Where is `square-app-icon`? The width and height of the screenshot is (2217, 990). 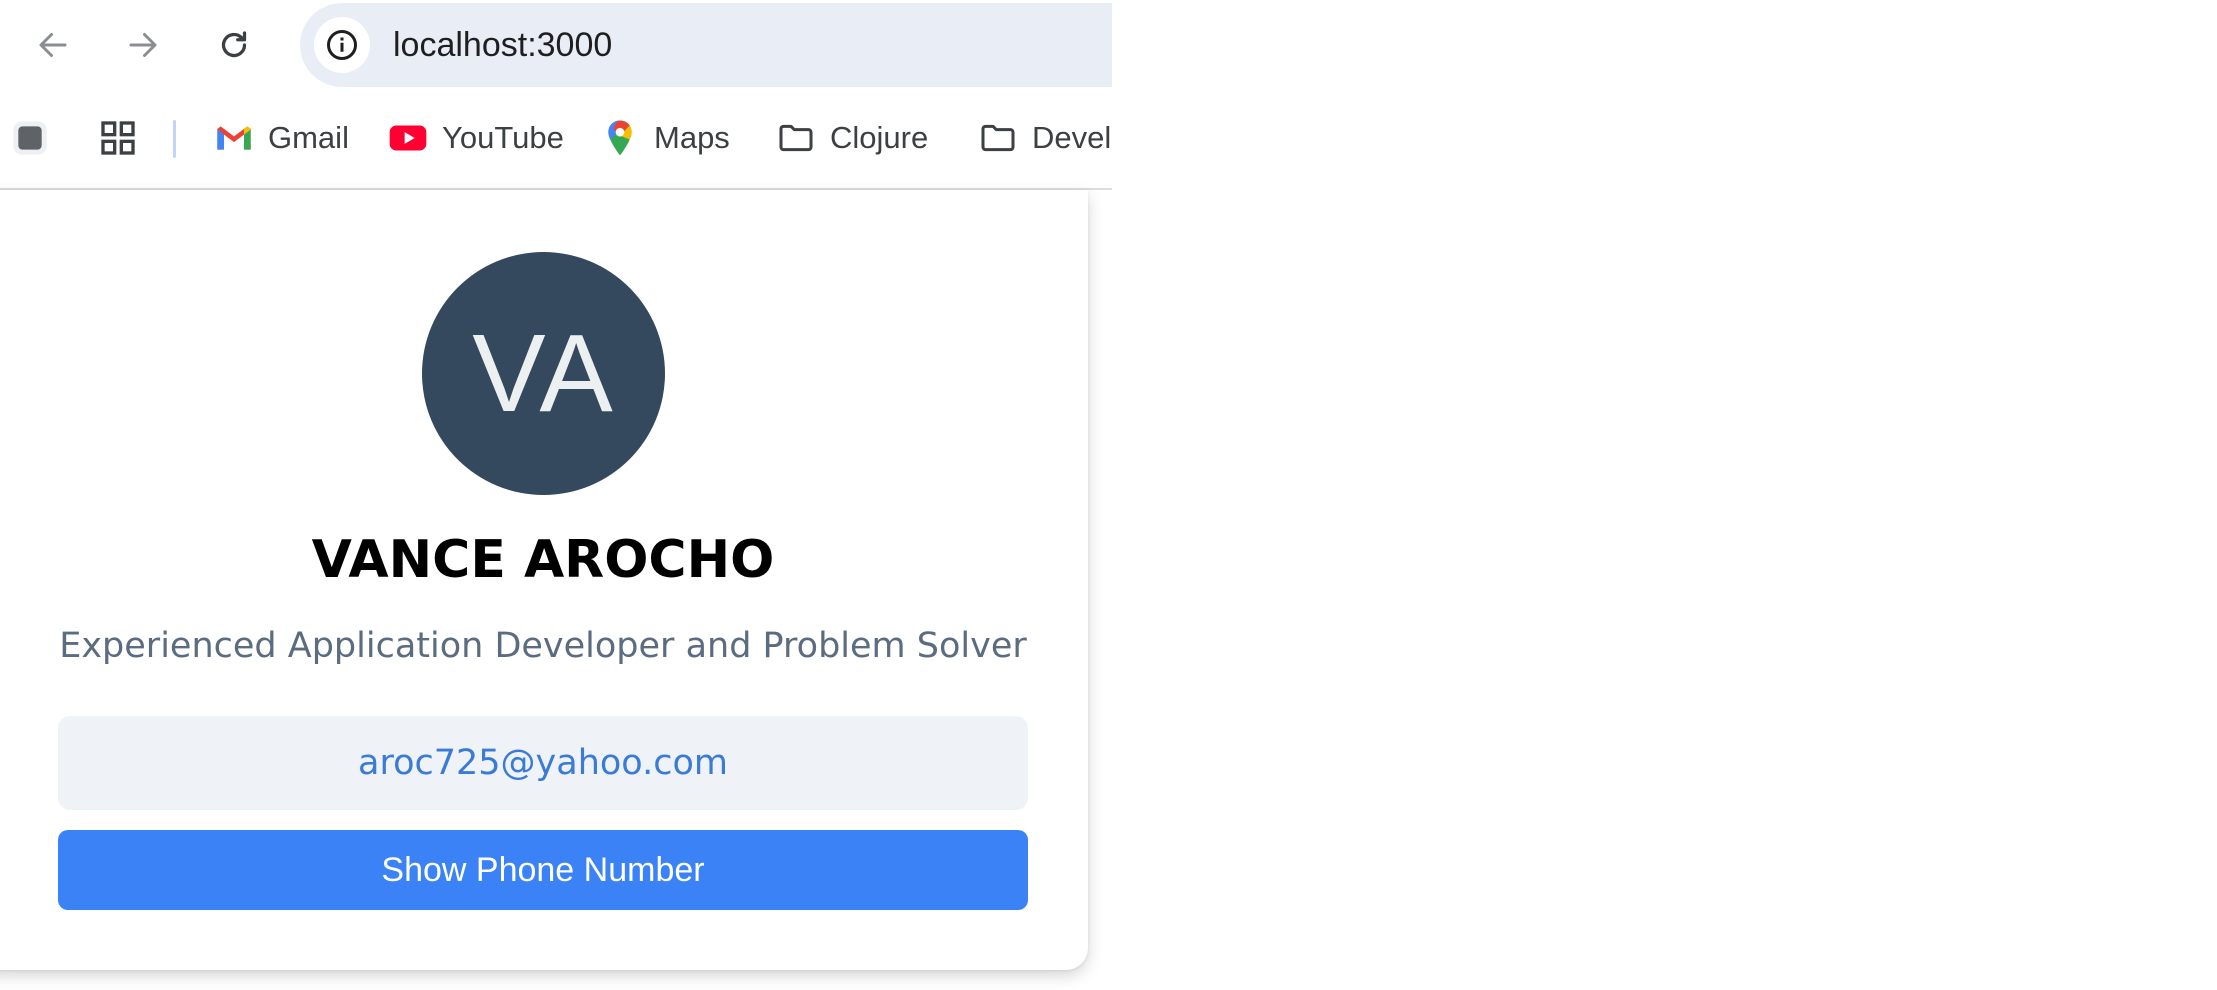 square-app-icon is located at coordinates (30, 138).